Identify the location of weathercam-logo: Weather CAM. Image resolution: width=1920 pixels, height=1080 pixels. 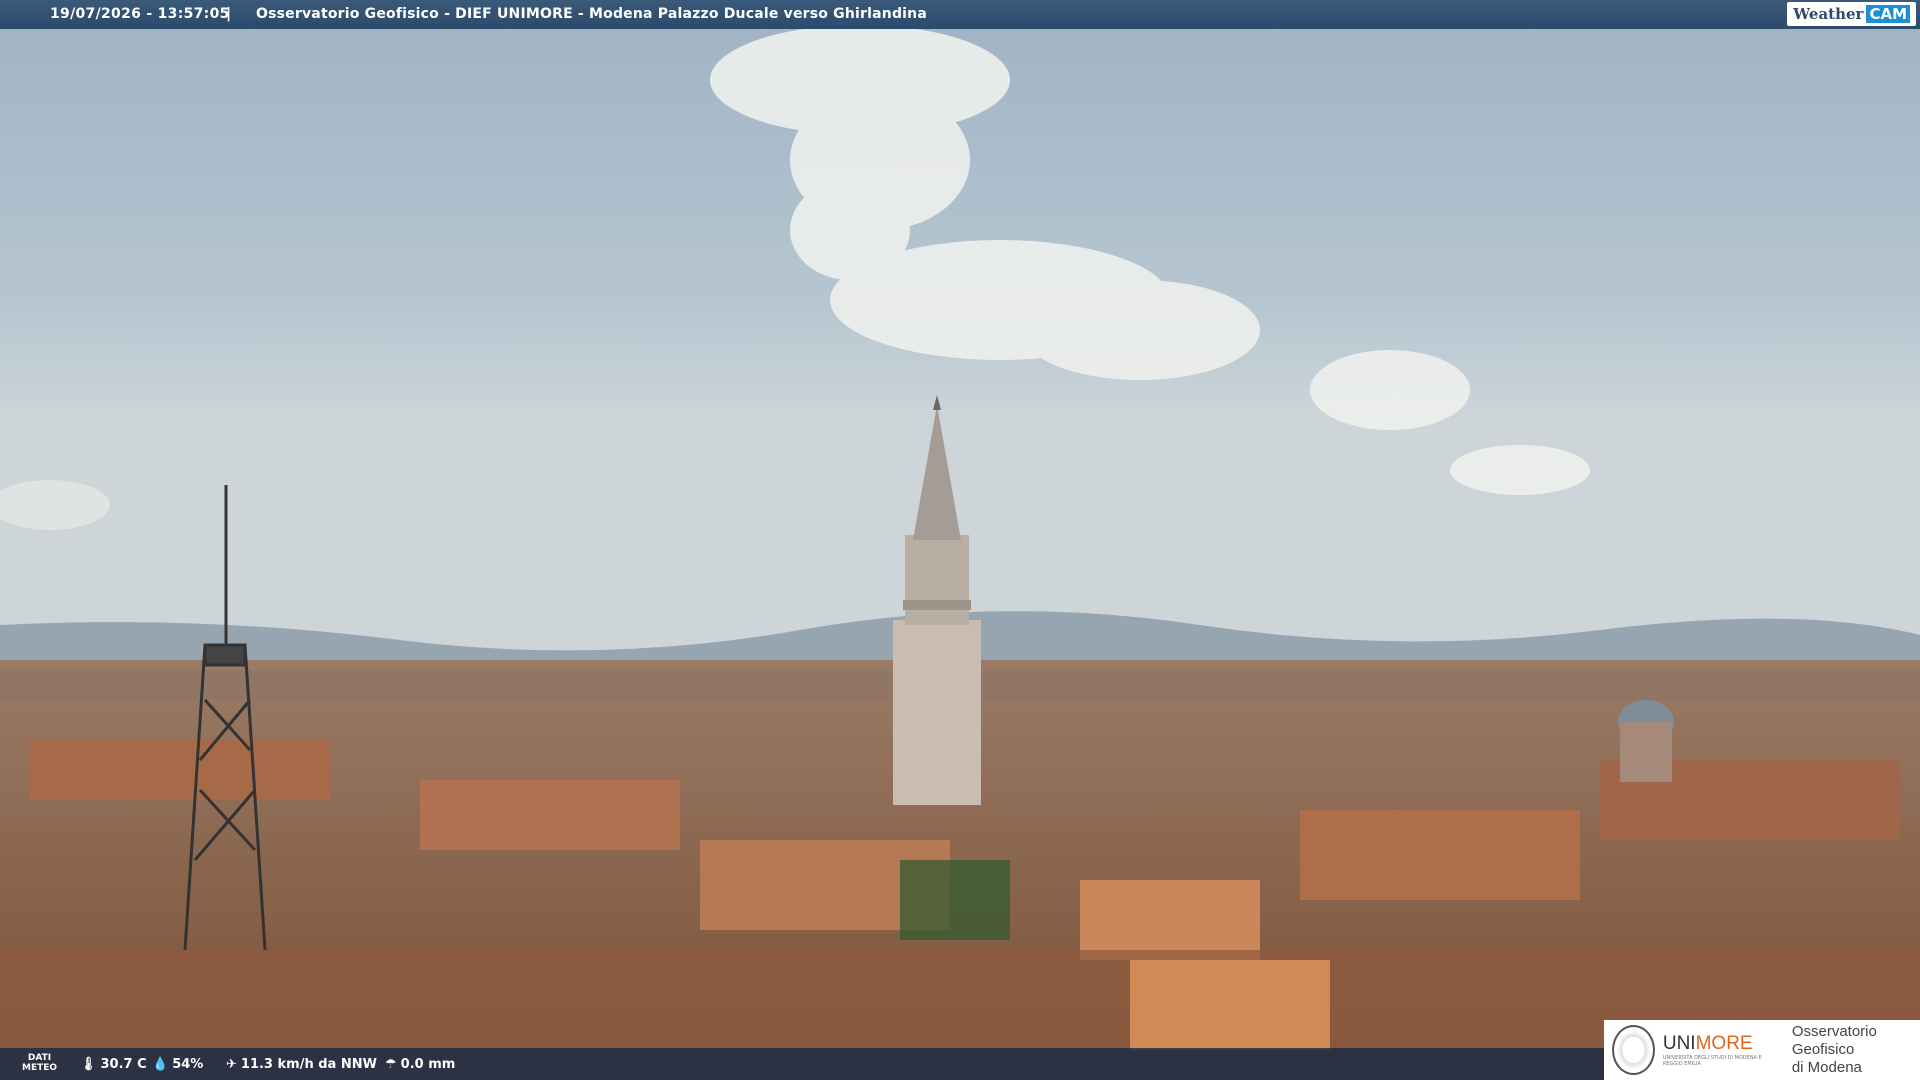
(1851, 14).